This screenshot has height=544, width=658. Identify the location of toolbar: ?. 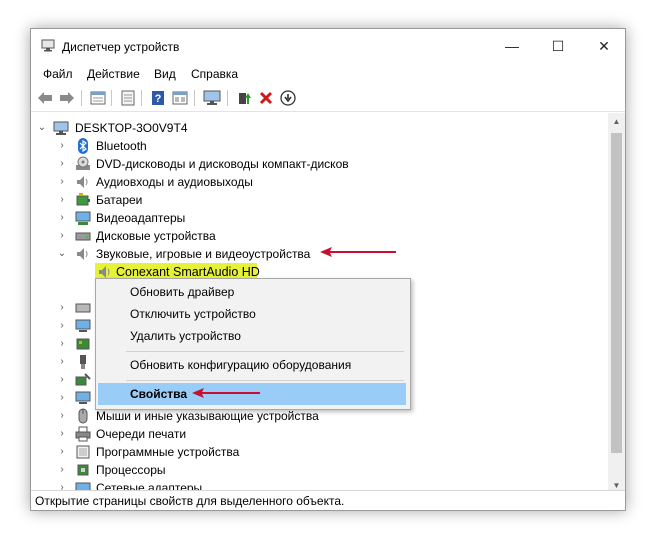
(328, 98).